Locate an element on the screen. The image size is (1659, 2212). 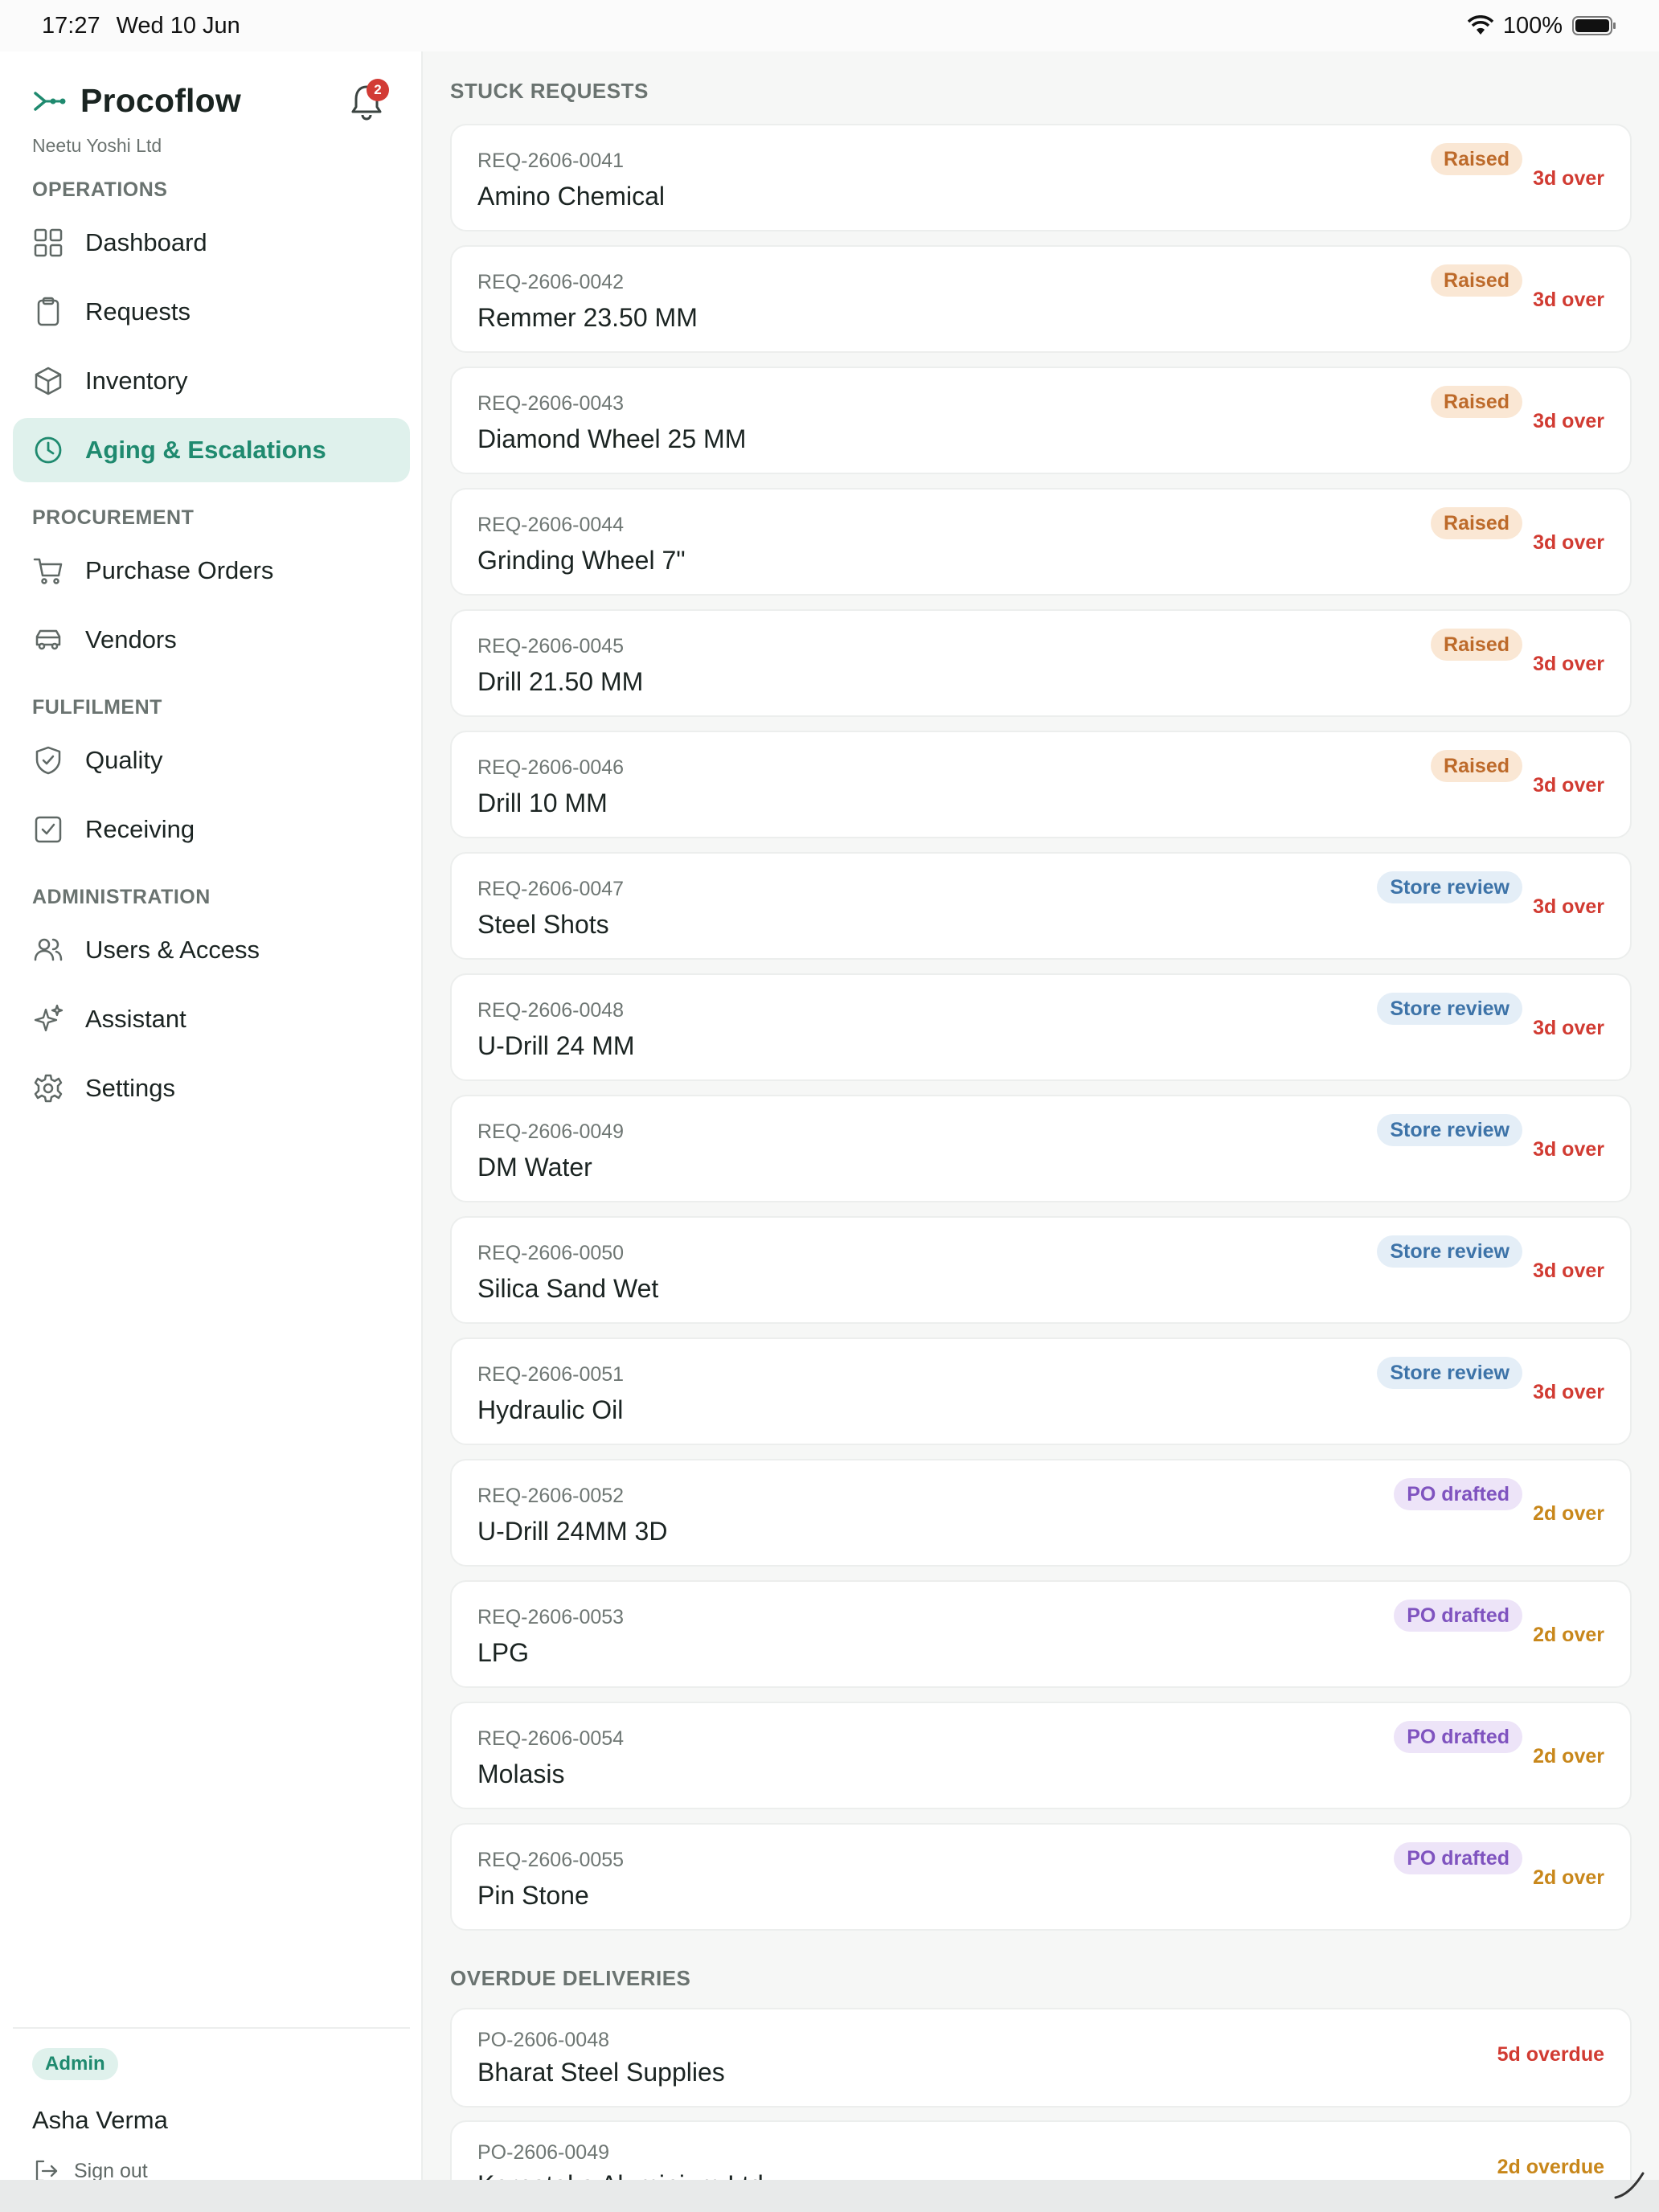
request-id: REQ-2606-0041 is located at coordinates (551, 161).